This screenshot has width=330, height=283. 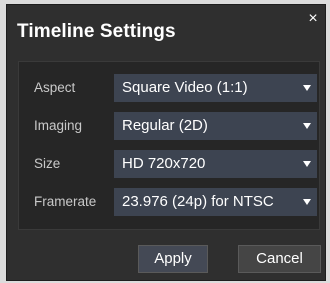 What do you see at coordinates (165, 125) in the screenshot?
I see `imaging-value: Regular (2D)` at bounding box center [165, 125].